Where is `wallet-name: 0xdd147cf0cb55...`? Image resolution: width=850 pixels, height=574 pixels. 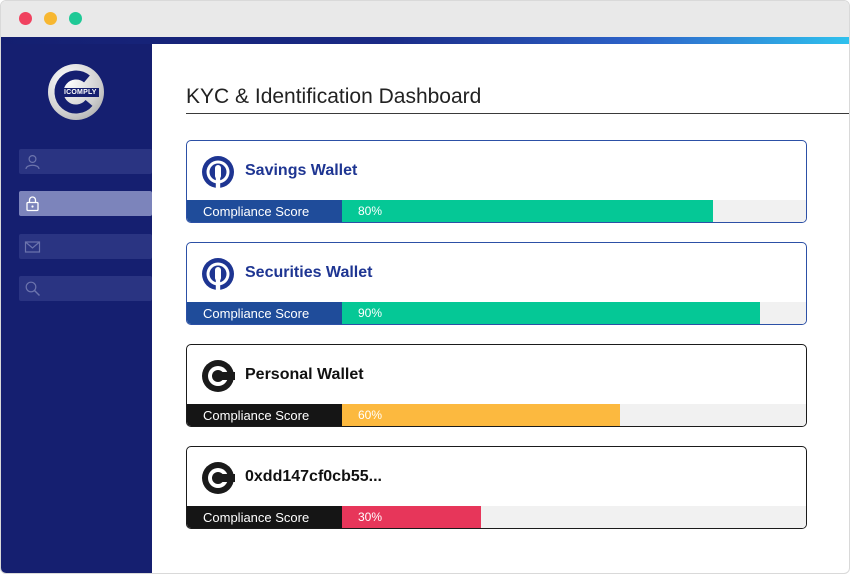
wallet-name: 0xdd147cf0cb55... is located at coordinates (313, 476).